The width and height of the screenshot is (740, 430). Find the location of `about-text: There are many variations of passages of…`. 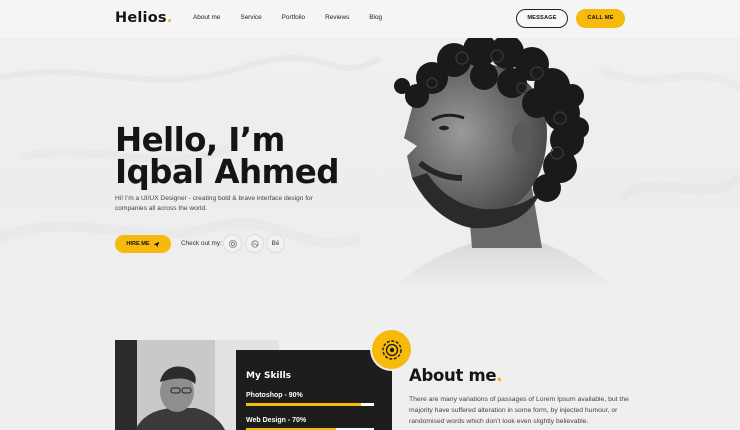

about-text: There are many variations of passages of… is located at coordinates (519, 410).